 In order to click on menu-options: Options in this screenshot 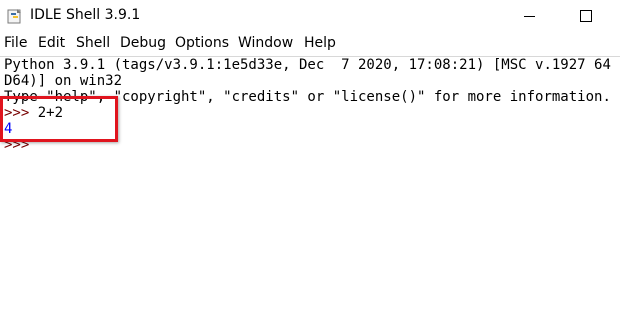, I will do `click(202, 43)`.